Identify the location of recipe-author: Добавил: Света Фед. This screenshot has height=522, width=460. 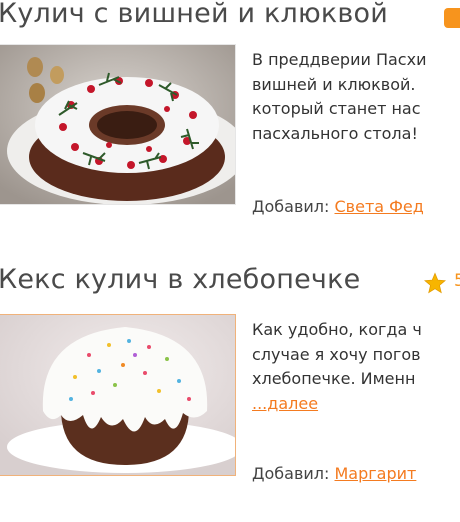
(338, 206).